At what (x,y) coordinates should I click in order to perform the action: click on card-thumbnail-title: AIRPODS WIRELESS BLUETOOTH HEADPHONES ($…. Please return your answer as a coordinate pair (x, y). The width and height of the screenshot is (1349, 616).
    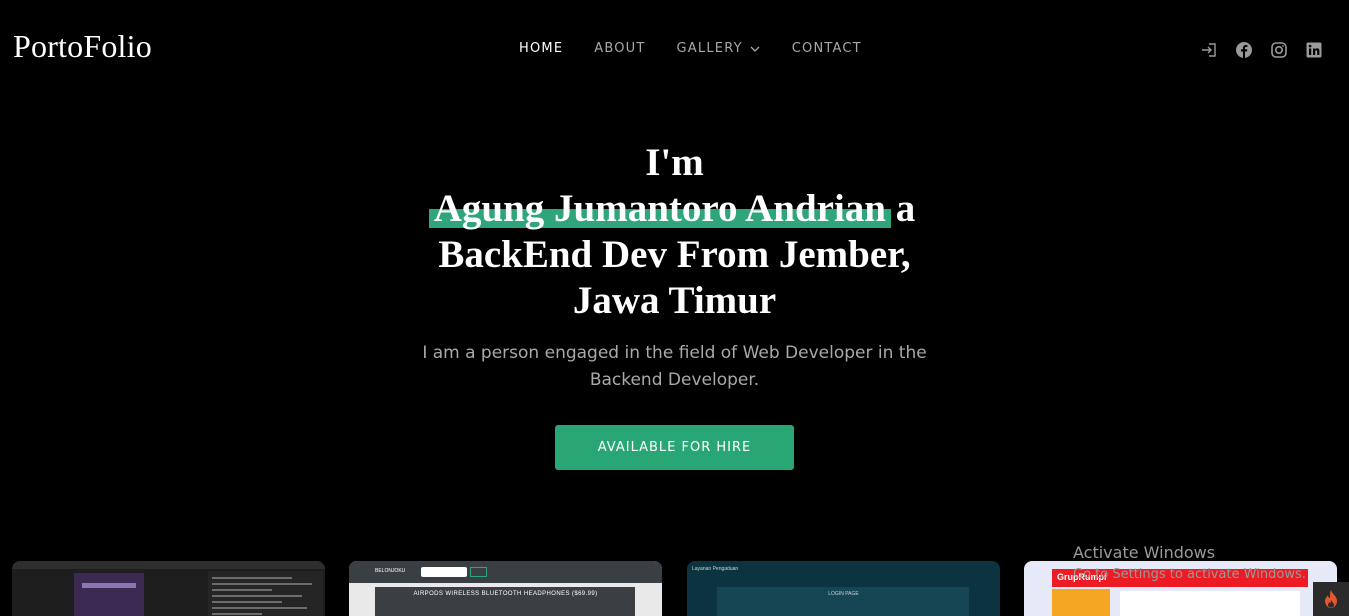
    Looking at the image, I should click on (505, 594).